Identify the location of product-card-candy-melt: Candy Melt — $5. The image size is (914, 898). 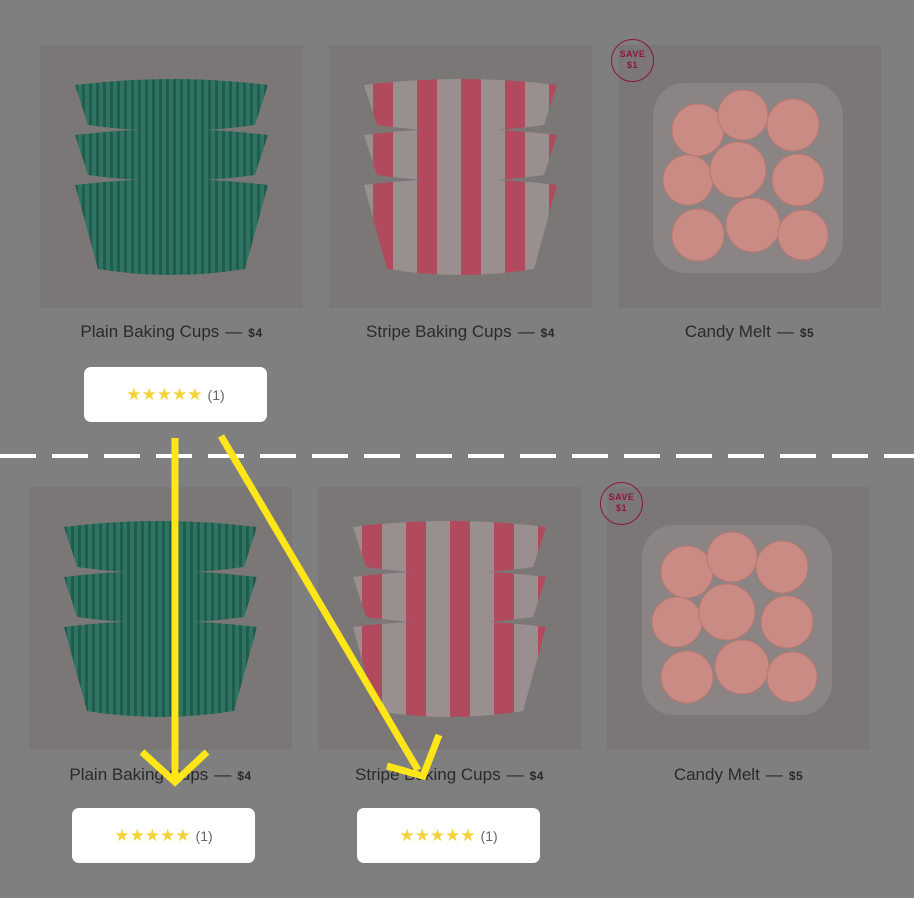
(738, 635).